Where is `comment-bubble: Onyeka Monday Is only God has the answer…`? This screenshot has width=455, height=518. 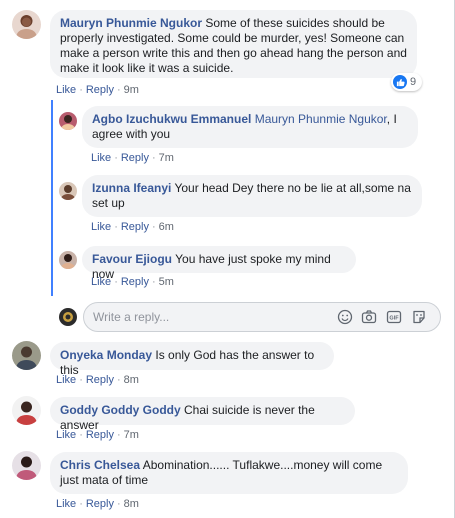 comment-bubble: Onyeka Monday Is only God has the answer… is located at coordinates (192, 359).